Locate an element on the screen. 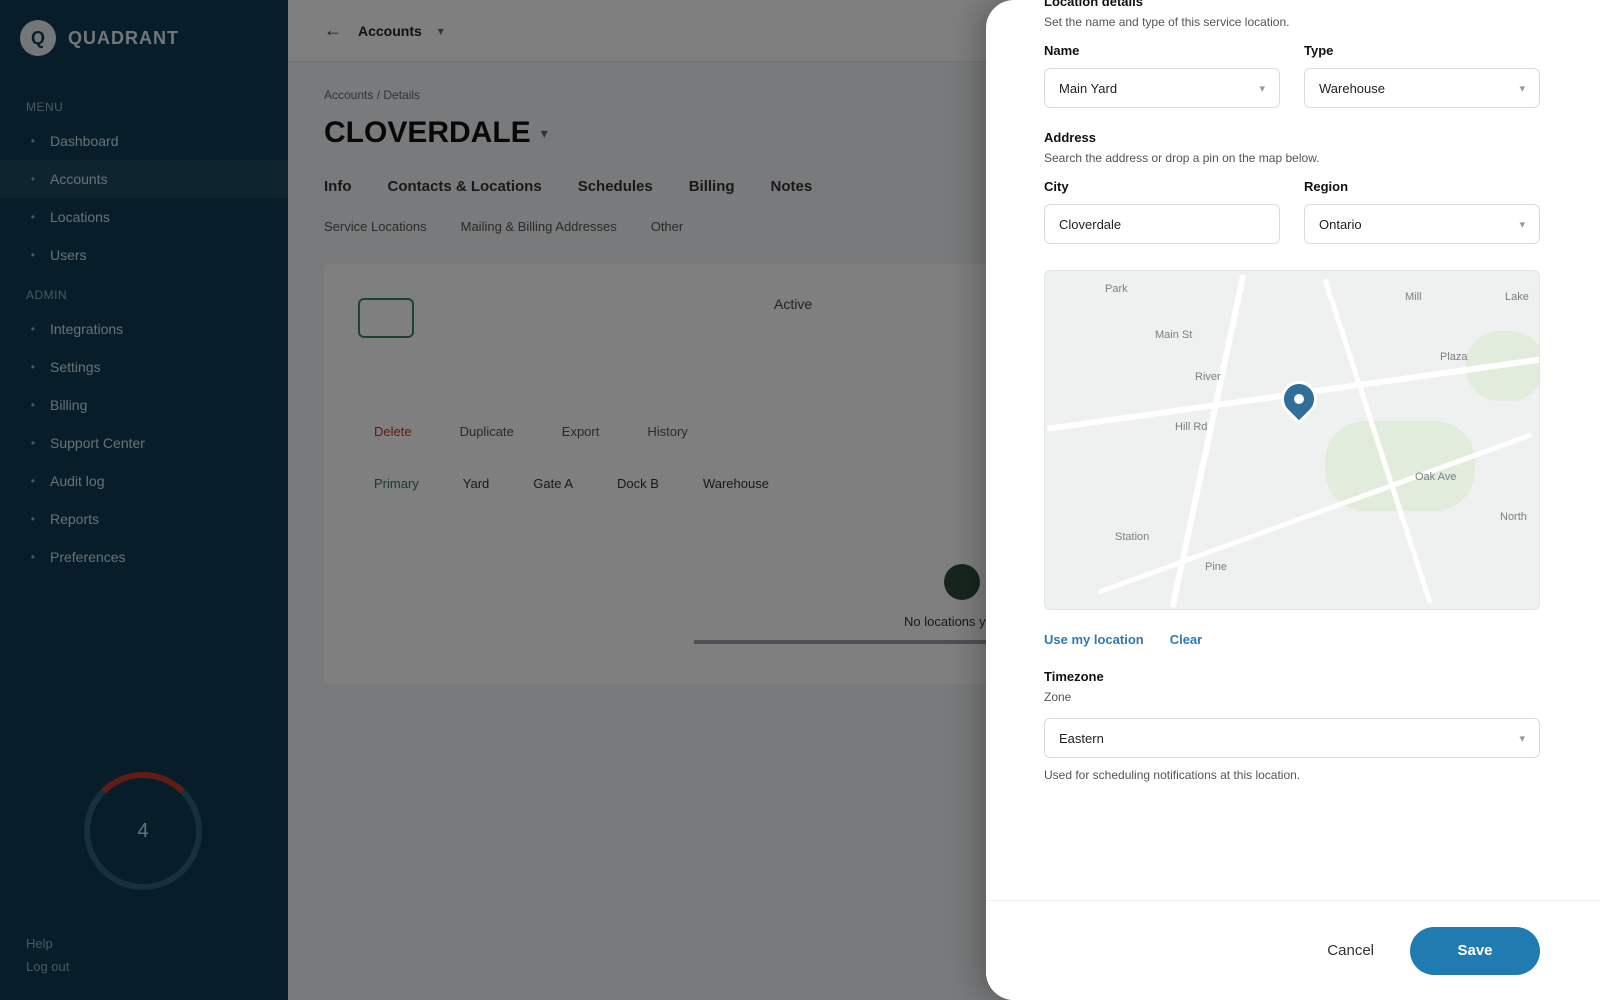 The height and width of the screenshot is (1000, 1600). type-field: Type Warehouse ▾ is located at coordinates (1422, 75).